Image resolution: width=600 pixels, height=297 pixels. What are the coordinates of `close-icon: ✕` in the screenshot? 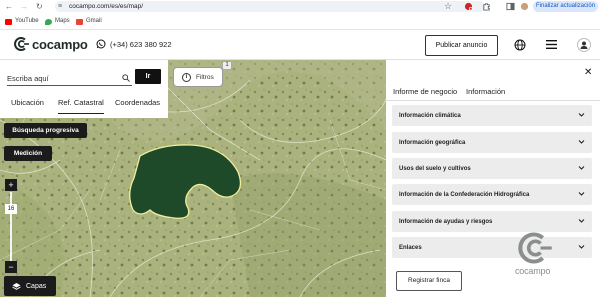 It's located at (588, 73).